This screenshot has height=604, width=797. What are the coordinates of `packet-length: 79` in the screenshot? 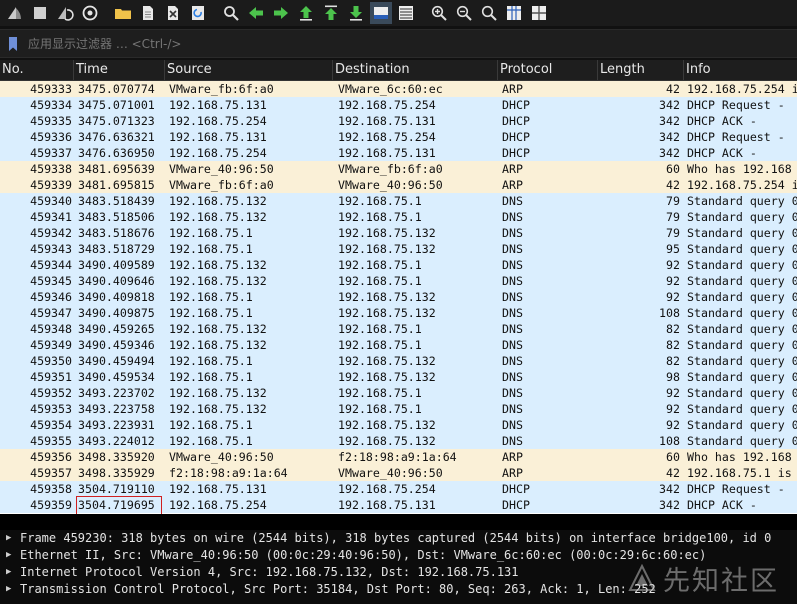 It's located at (673, 201).